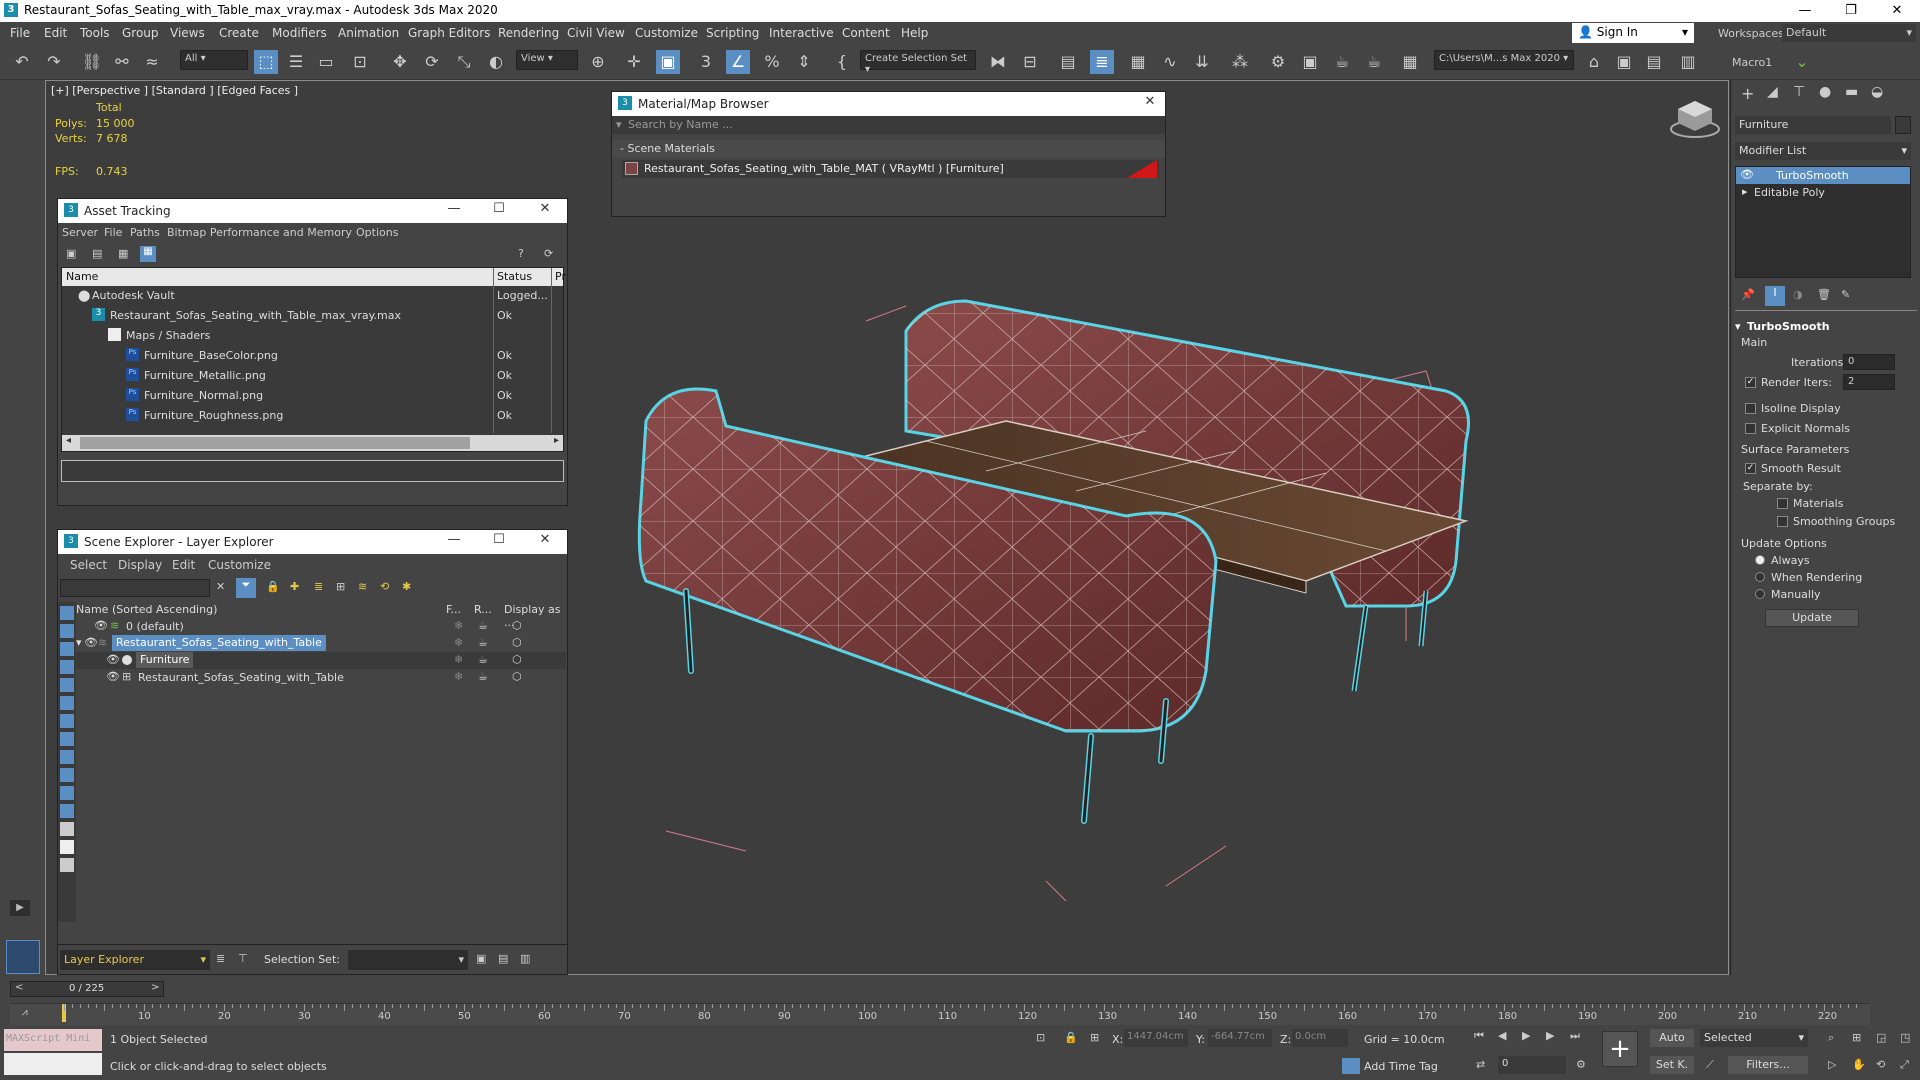  Describe the element at coordinates (1351, 1066) in the screenshot. I see `time-tag-icon` at that location.